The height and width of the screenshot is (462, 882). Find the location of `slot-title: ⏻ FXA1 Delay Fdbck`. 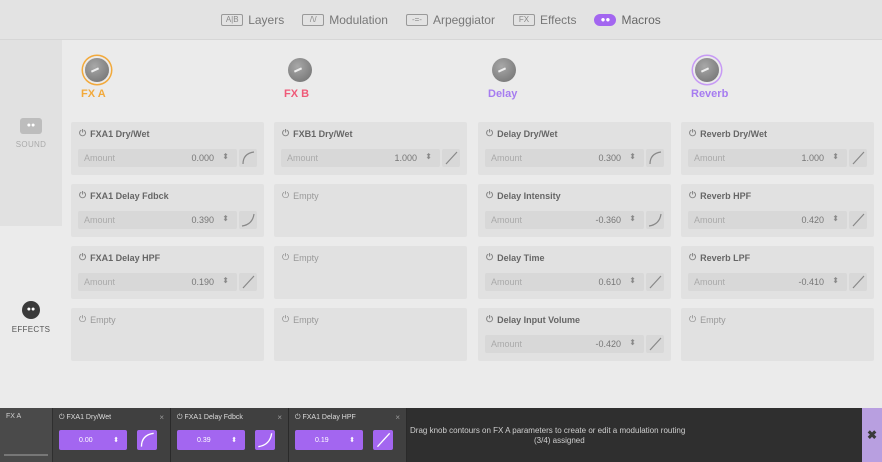

slot-title: ⏻ FXA1 Delay Fdbck is located at coordinates (124, 195).